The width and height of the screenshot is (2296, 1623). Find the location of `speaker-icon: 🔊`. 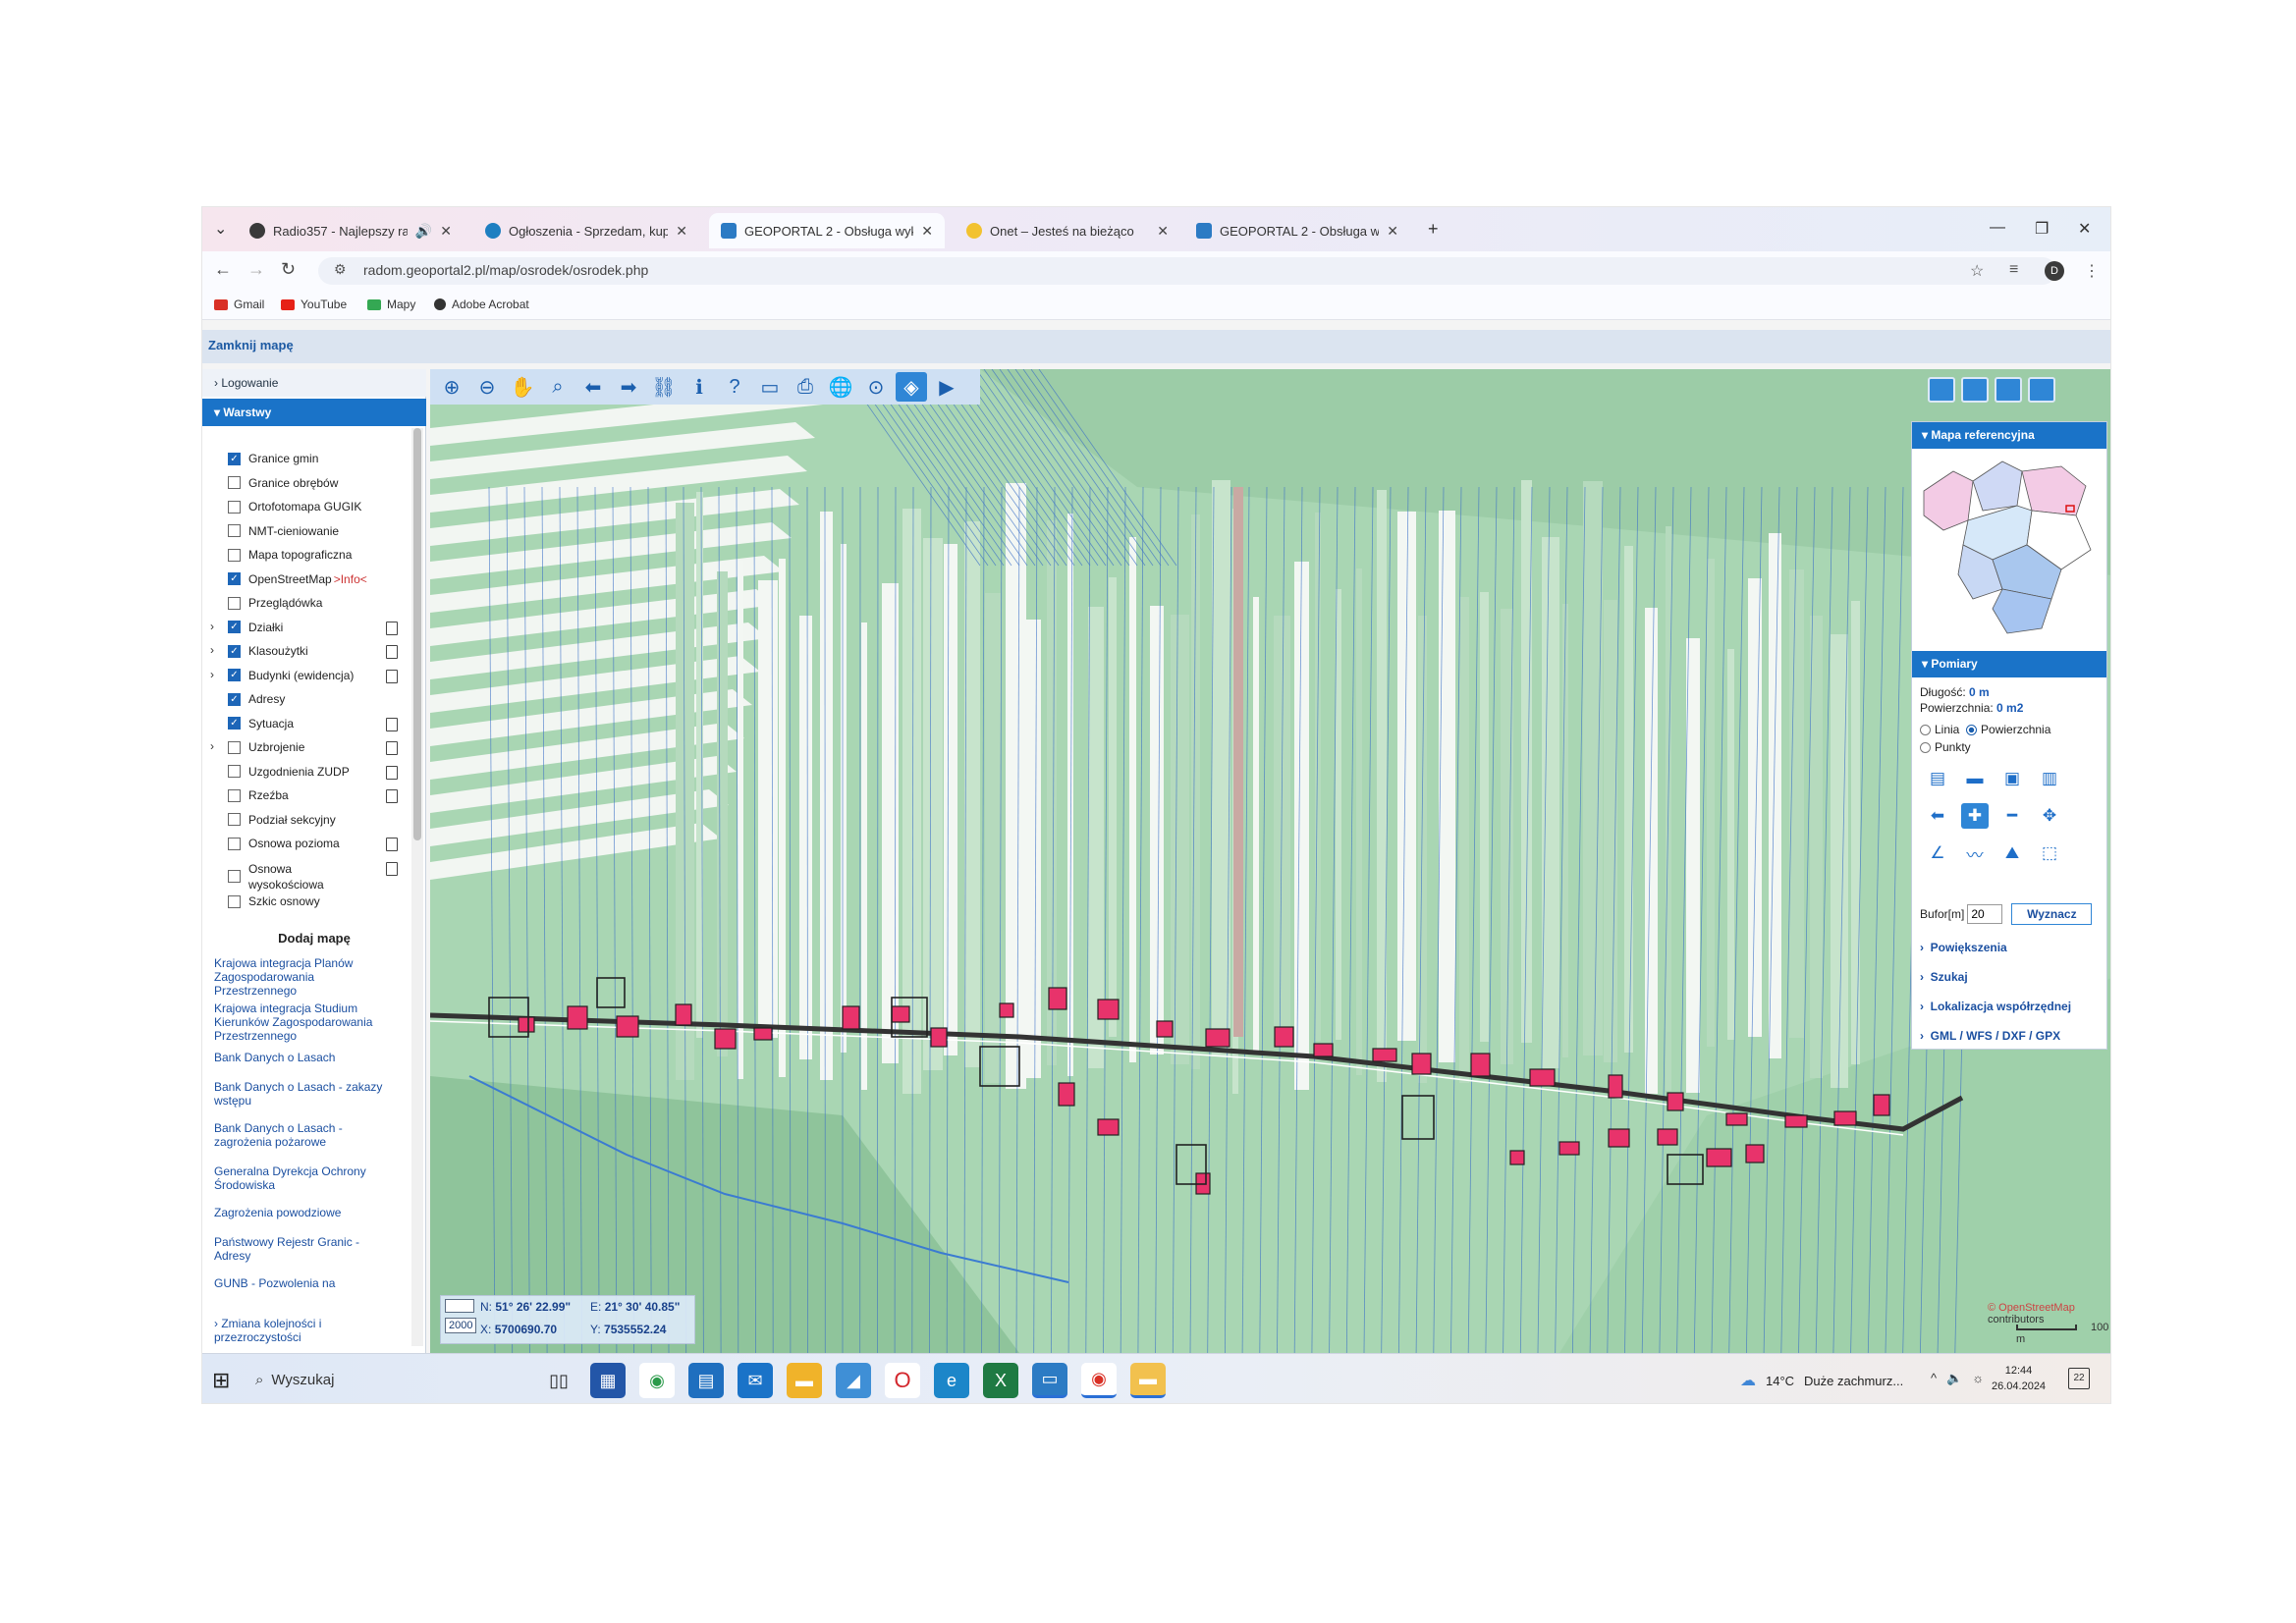

speaker-icon: 🔊 is located at coordinates (423, 231).